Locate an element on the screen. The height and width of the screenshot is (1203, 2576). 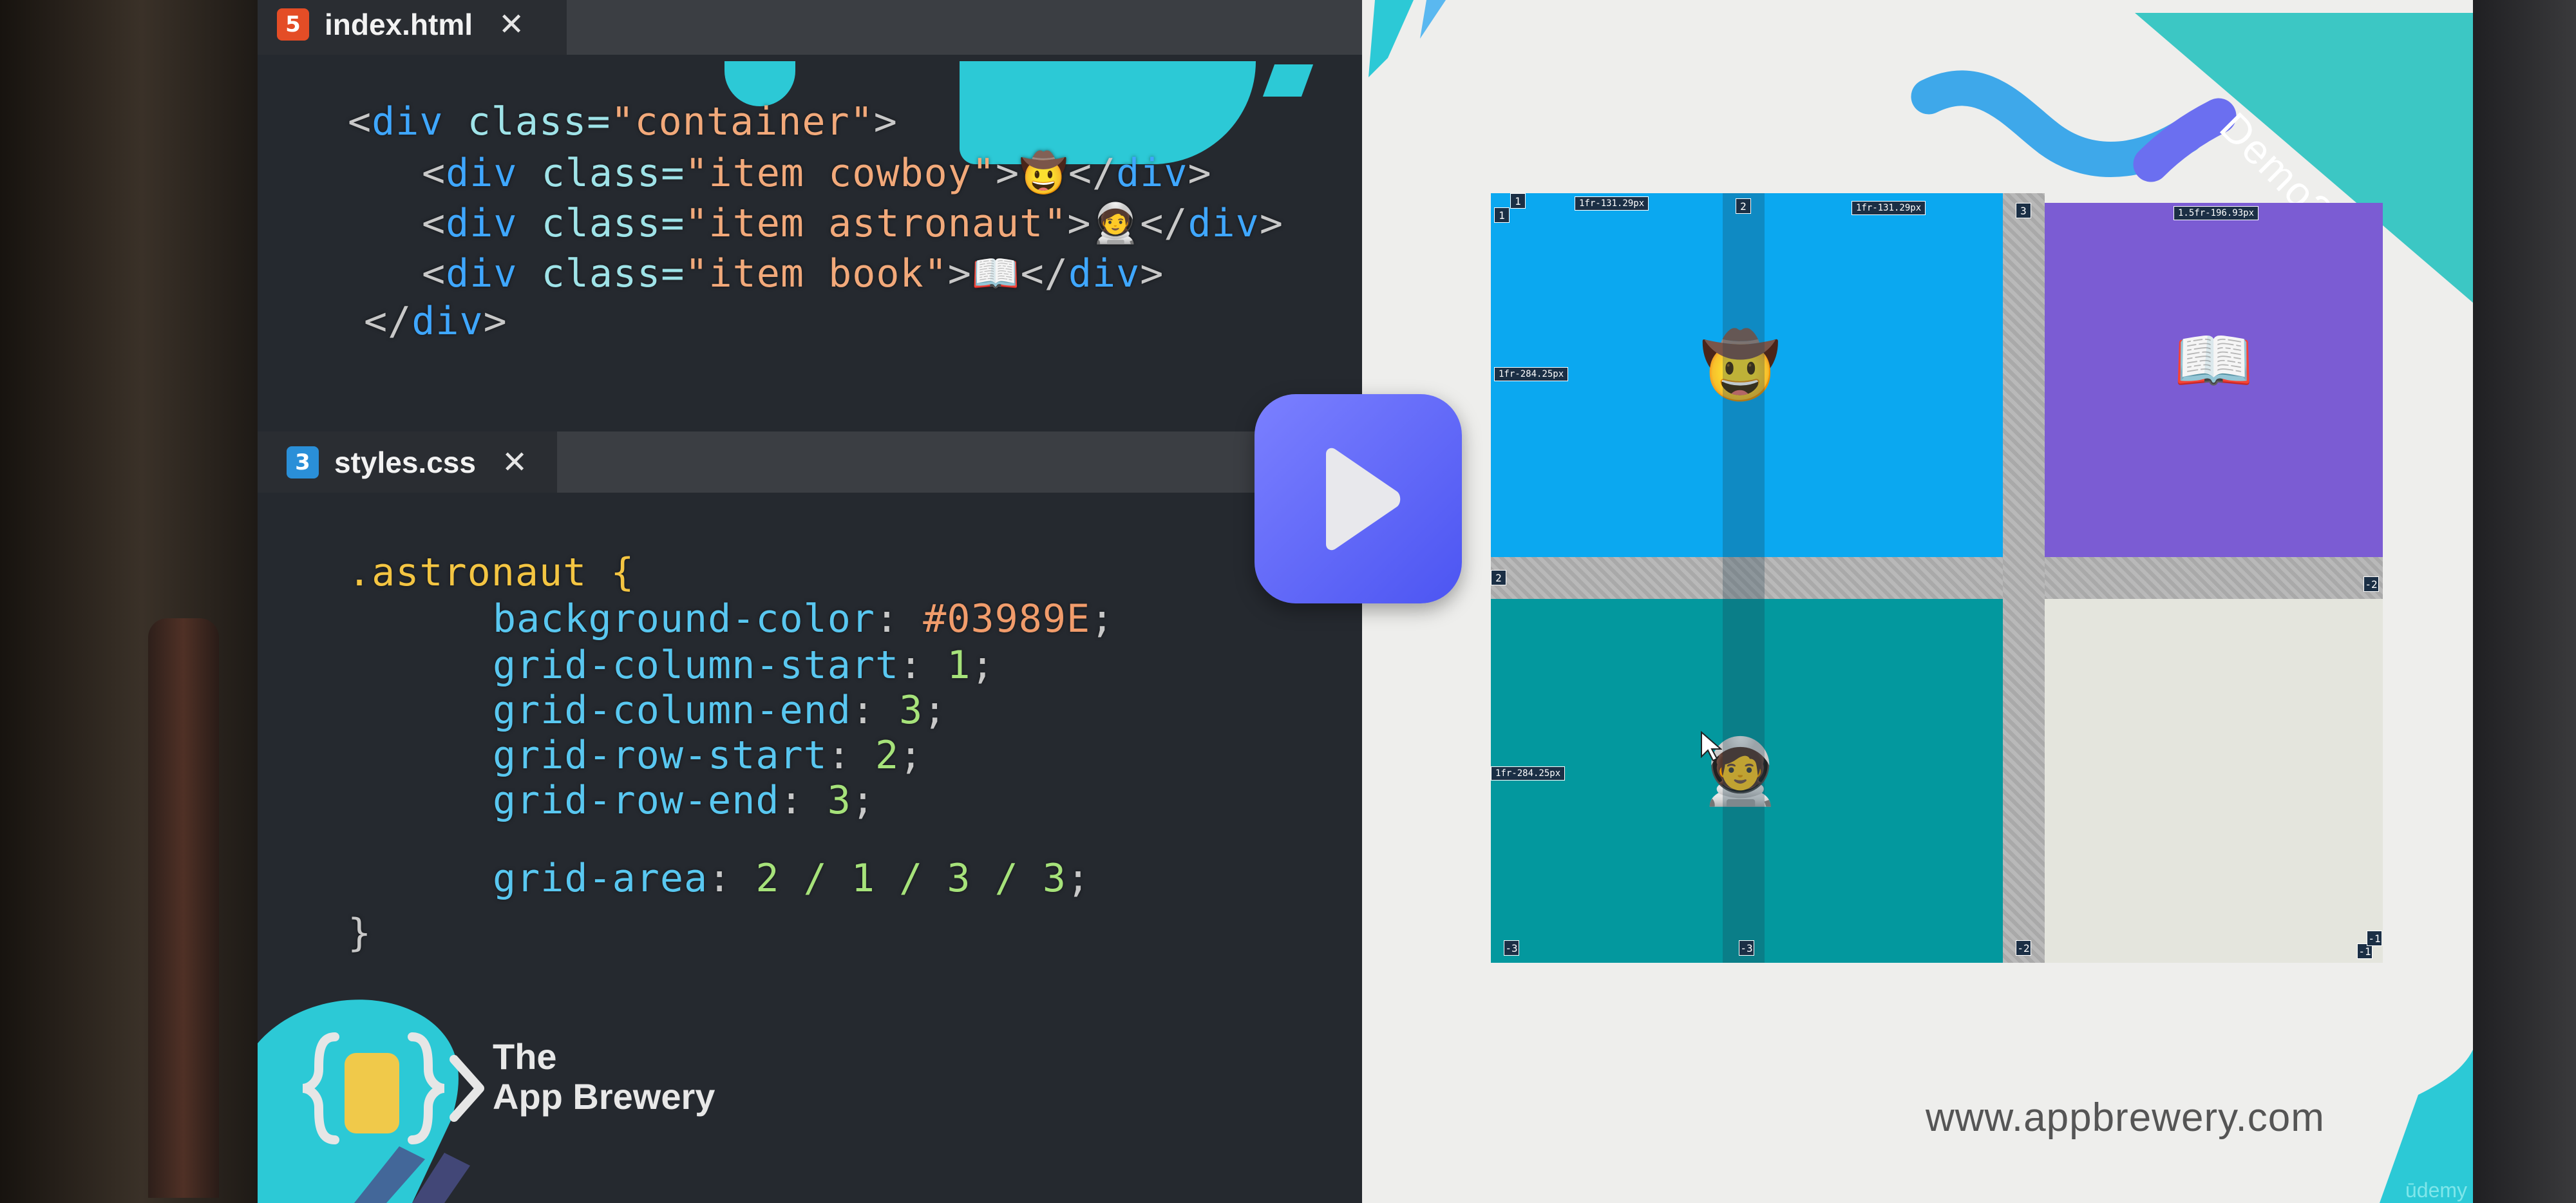
css-selector-line: .astronaut { is located at coordinates (491, 572).